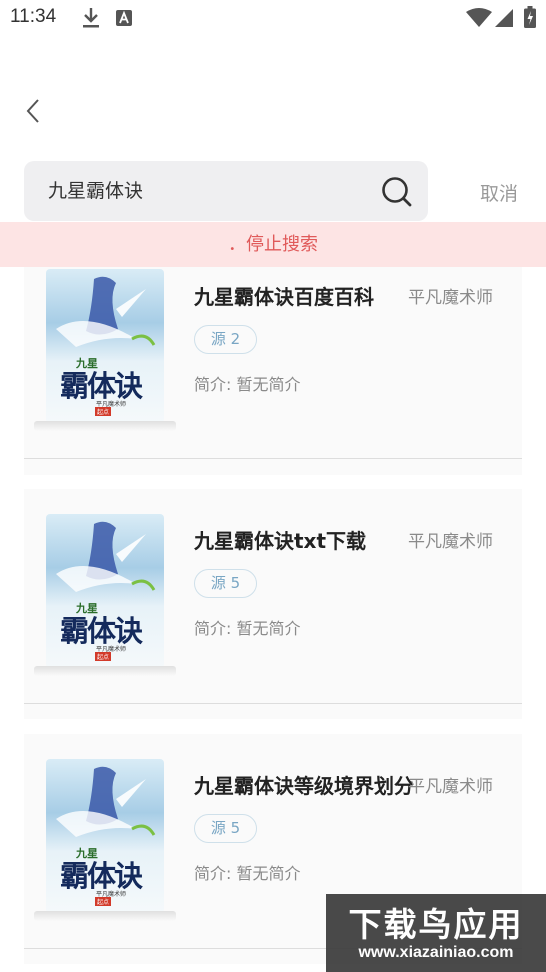  Describe the element at coordinates (33, 16) in the screenshot. I see `status-time: 11:34` at that location.